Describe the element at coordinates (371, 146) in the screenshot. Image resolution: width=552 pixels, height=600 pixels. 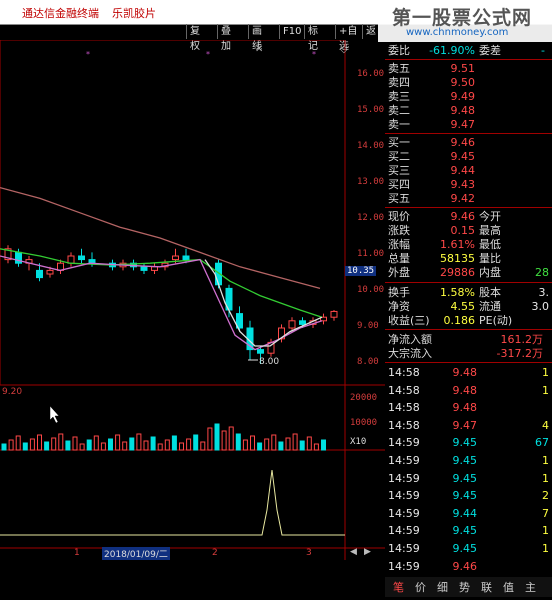
I see `price-tick: 14.00` at that location.